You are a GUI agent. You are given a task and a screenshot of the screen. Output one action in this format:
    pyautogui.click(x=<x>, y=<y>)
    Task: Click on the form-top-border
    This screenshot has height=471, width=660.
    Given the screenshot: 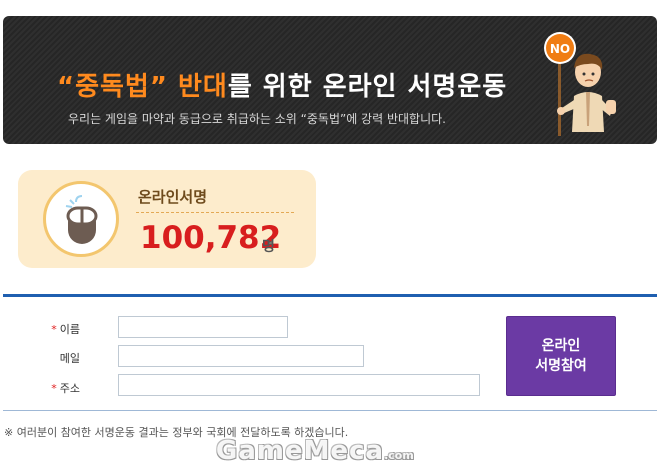 What is the action you would take?
    pyautogui.click(x=330, y=295)
    